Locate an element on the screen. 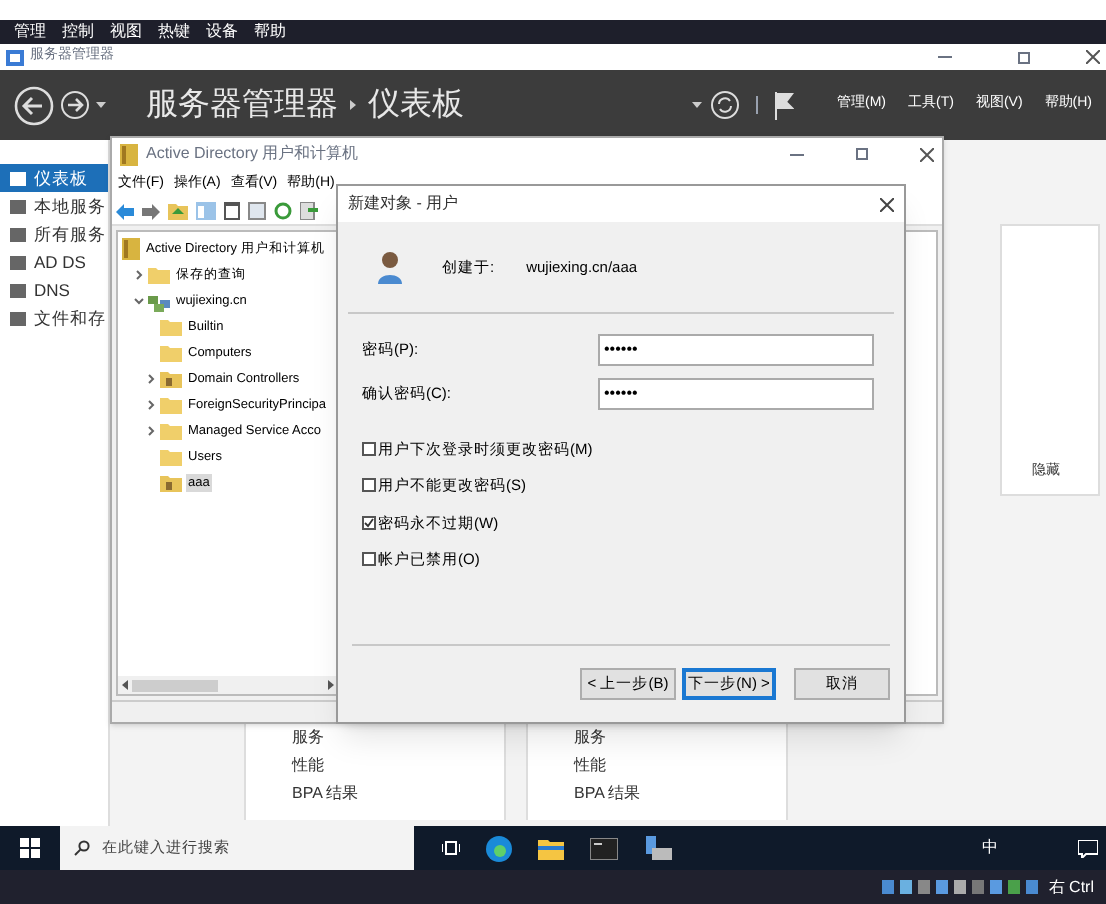  horizontal-scrollbar is located at coordinates (228, 685).